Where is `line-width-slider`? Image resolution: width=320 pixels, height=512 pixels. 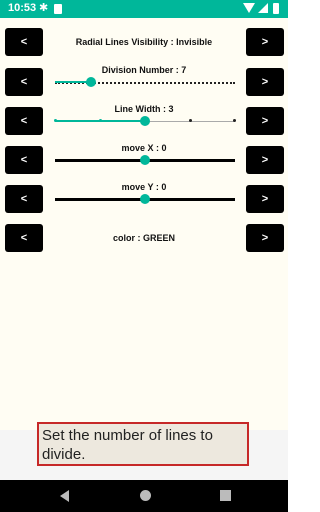
line-width-slider is located at coordinates (145, 121).